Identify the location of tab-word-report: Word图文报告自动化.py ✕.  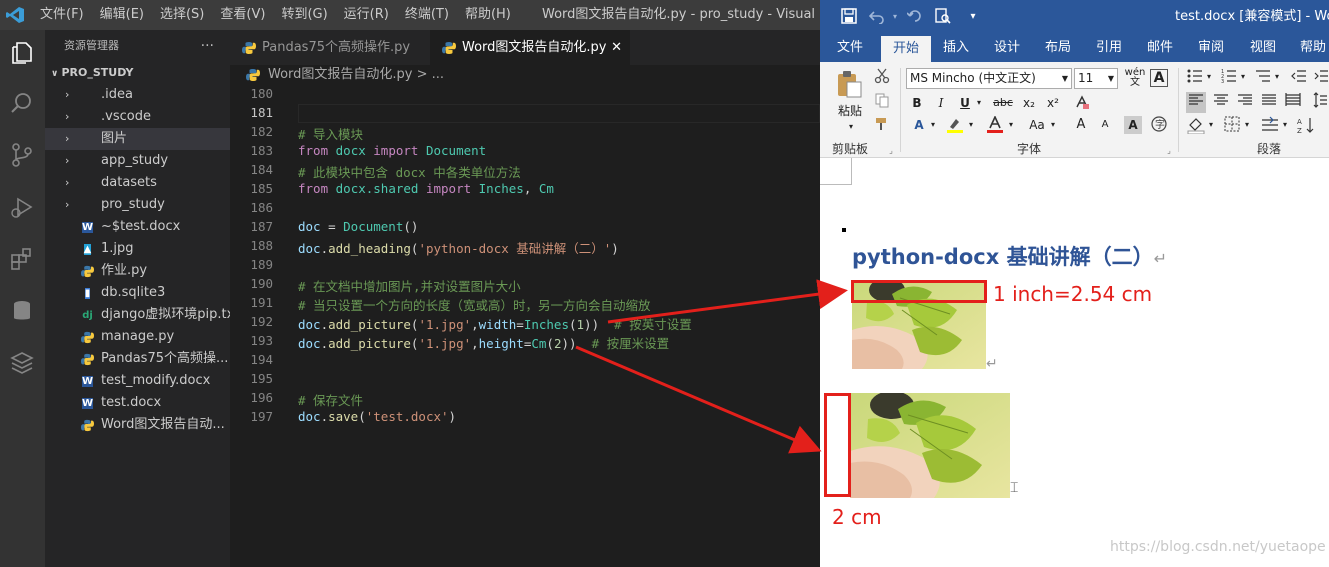
(530, 47).